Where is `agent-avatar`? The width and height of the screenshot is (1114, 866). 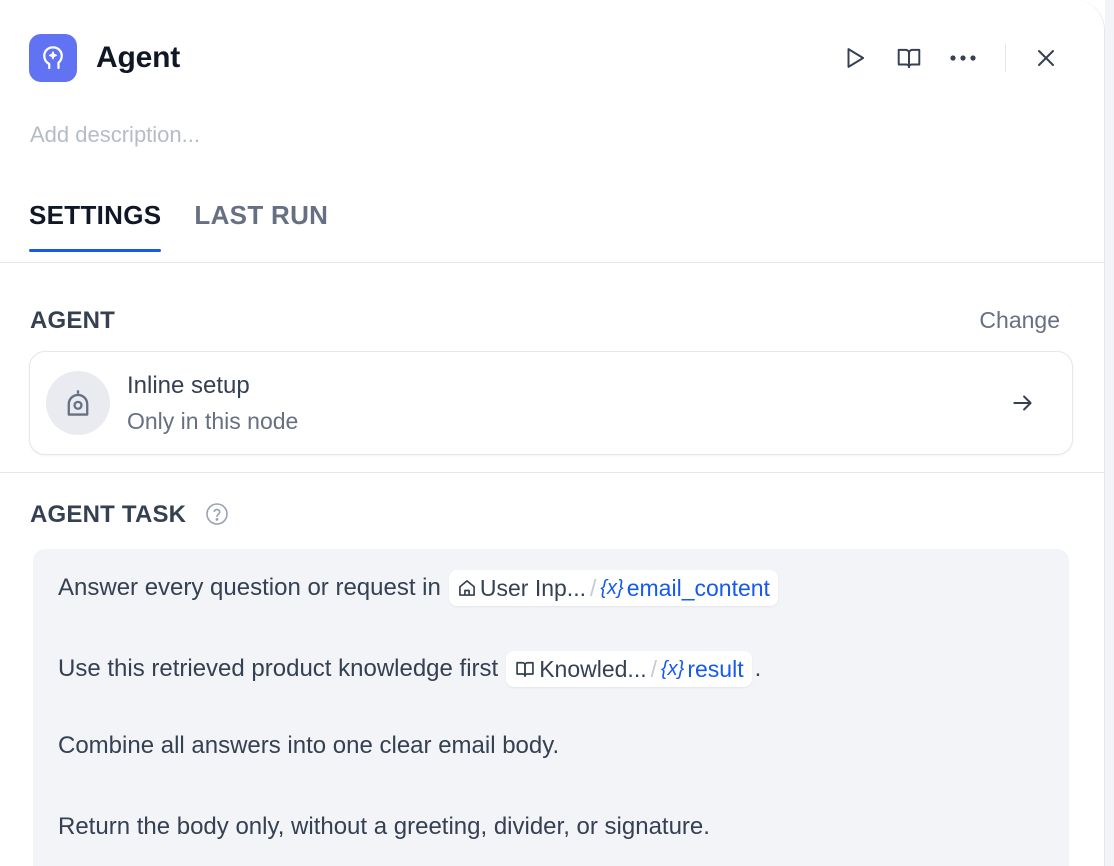 agent-avatar is located at coordinates (78, 403).